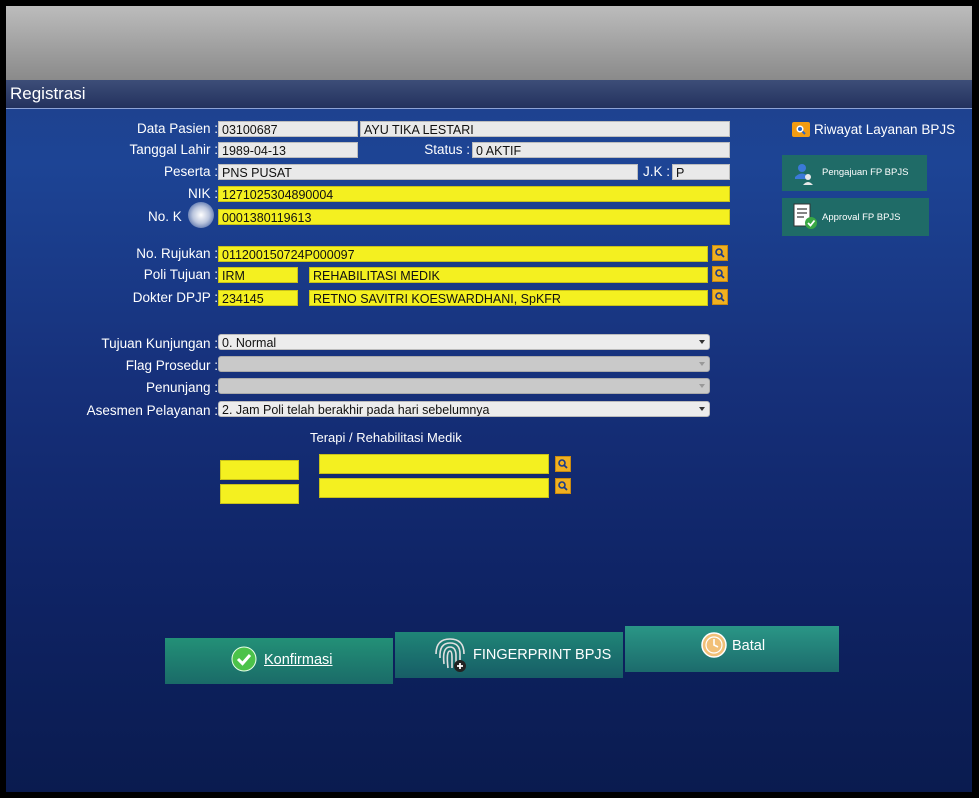 Image resolution: width=979 pixels, height=798 pixels. Describe the element at coordinates (545, 129) in the screenshot. I see `data-pasien-name-field: AYU TIKA LESTARI` at that location.